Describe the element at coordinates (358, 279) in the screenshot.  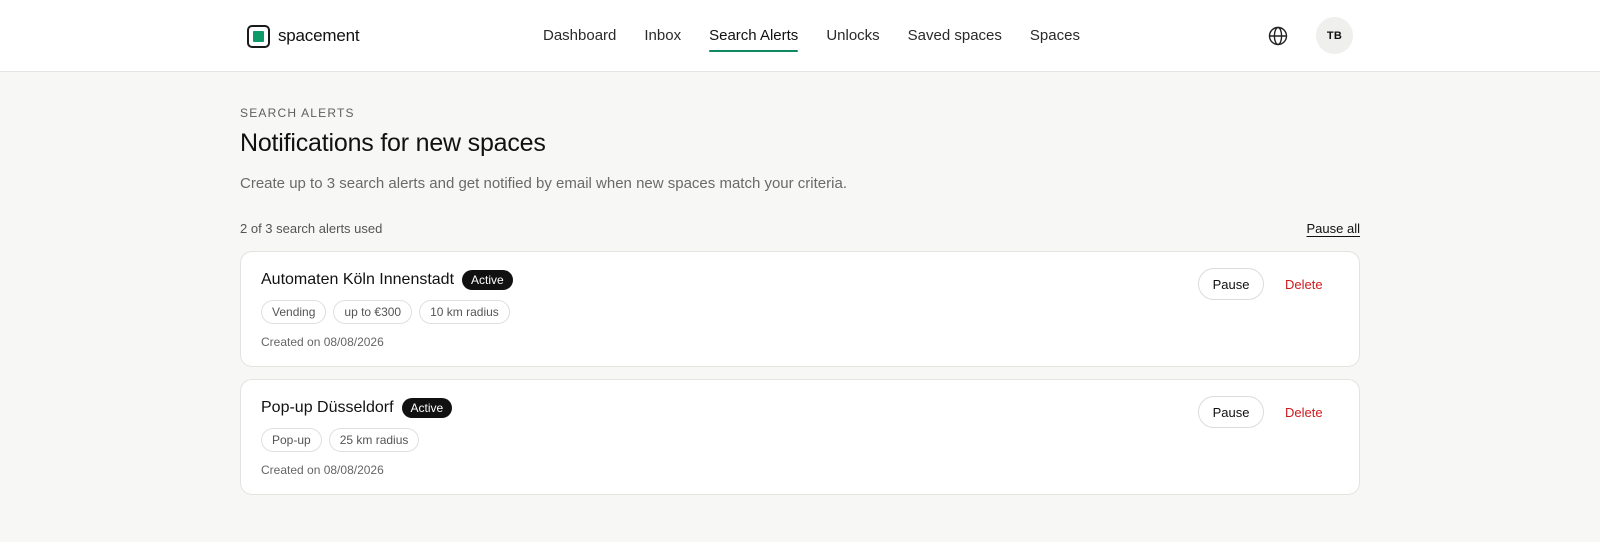
I see `alert-title: Automaten Köln Innenstadt` at that location.